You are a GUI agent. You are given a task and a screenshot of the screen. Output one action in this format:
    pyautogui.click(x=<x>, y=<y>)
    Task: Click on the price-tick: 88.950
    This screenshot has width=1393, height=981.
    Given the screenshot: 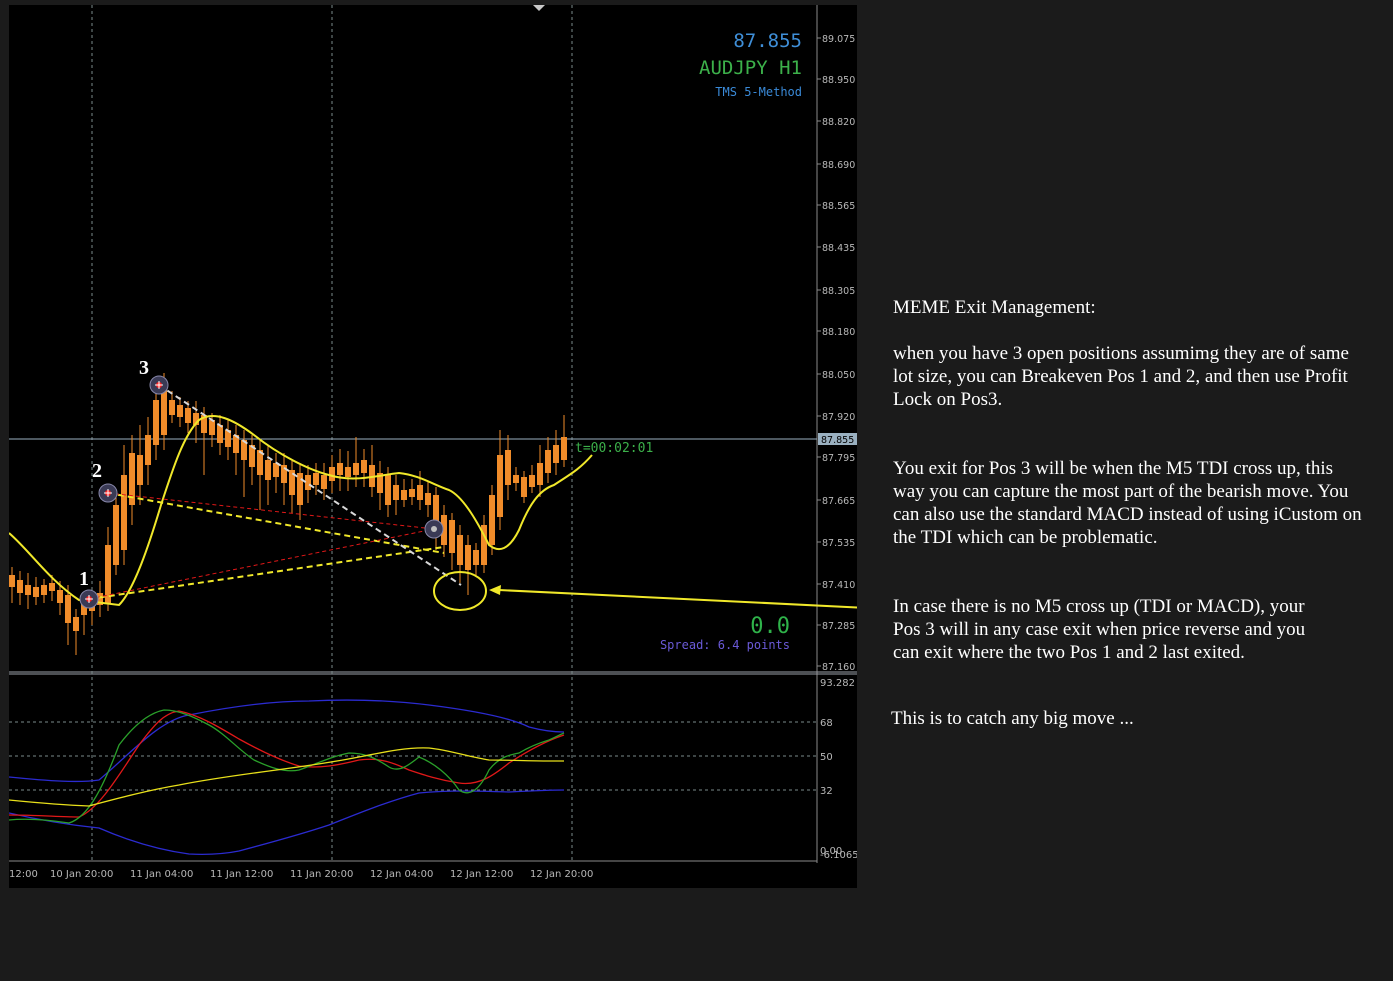 What is the action you would take?
    pyautogui.click(x=838, y=80)
    